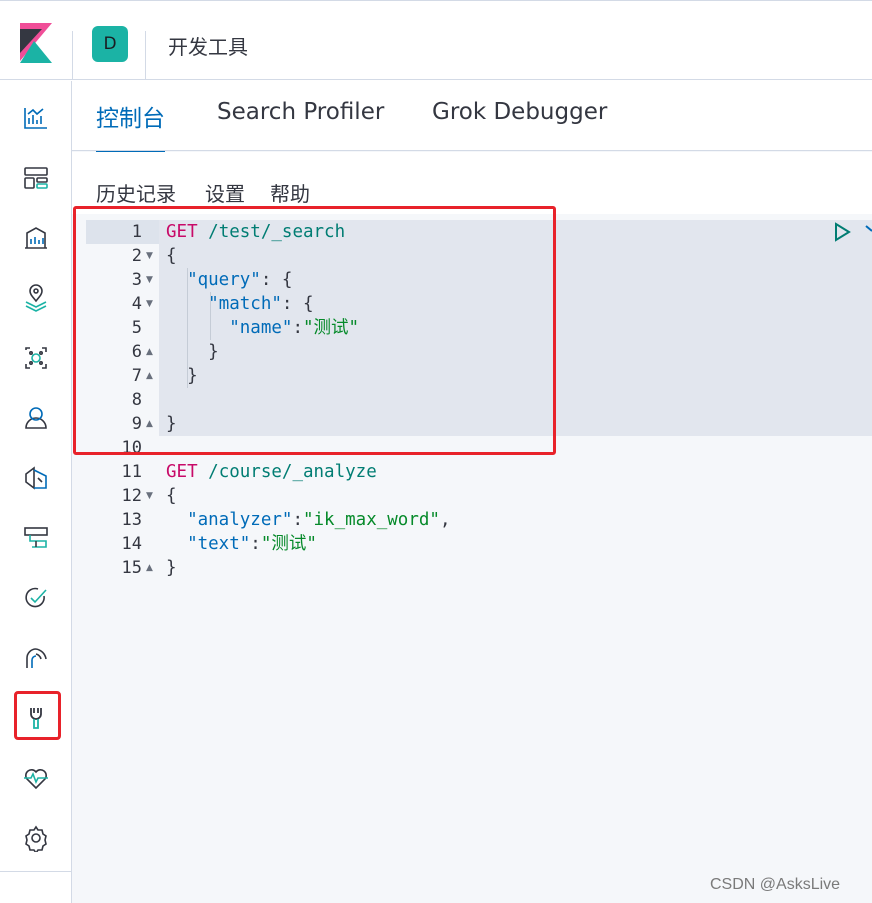 This screenshot has width=872, height=903. Describe the element at coordinates (36, 598) in the screenshot. I see `uptime-icon` at that location.